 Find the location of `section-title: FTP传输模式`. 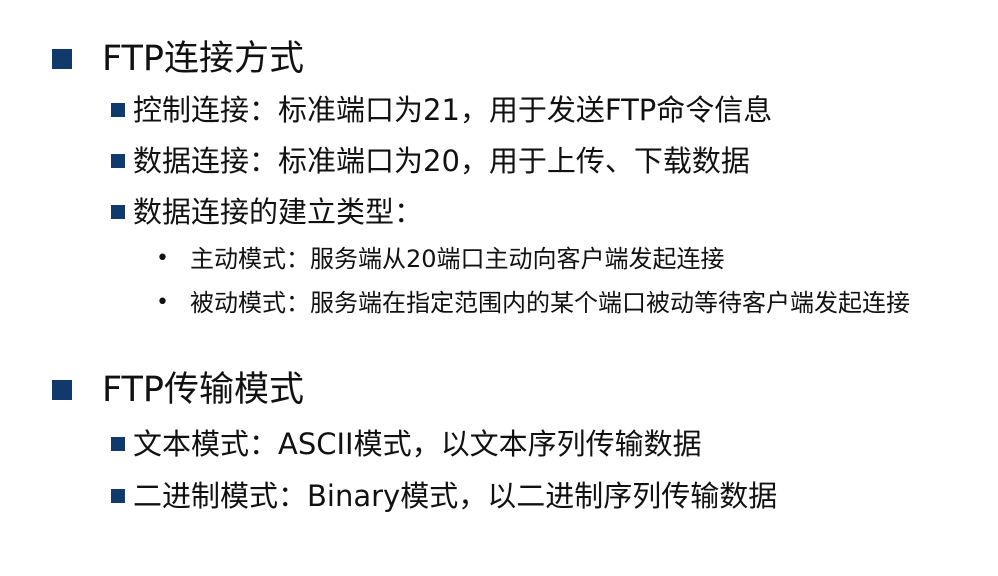

section-title: FTP传输模式 is located at coordinates (203, 390).